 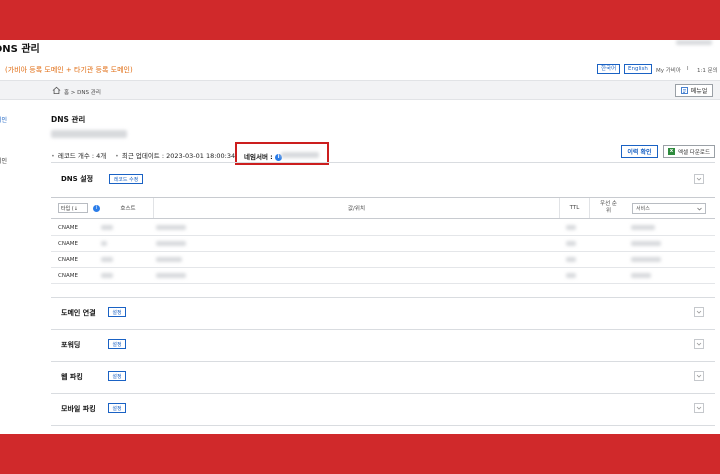 What do you see at coordinates (79, 208) in the screenshot?
I see `type-filter-select: 타입 (↓ i` at bounding box center [79, 208].